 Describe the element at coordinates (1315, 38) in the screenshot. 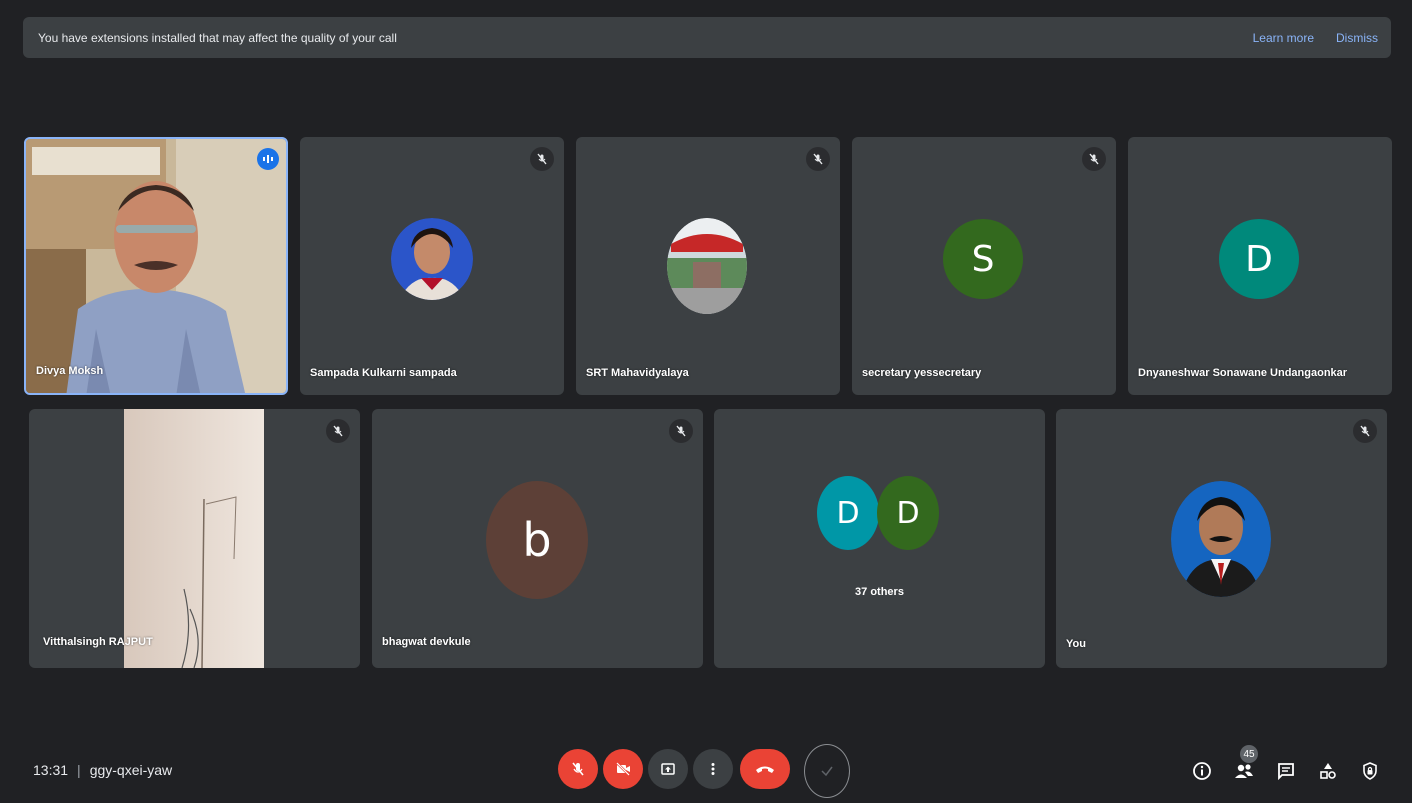

I see `banner-actions: Learn more Dismiss` at that location.